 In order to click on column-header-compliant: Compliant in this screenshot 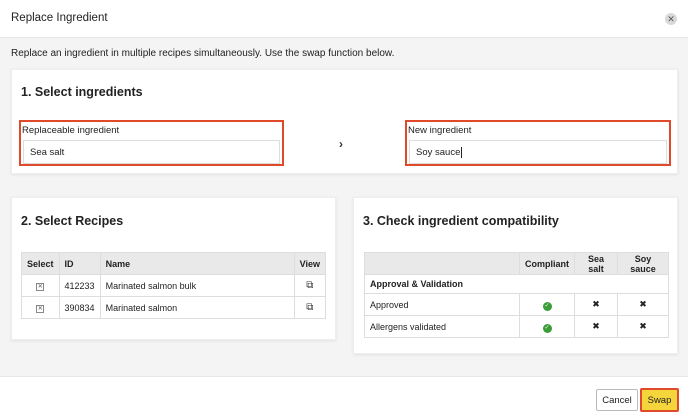, I will do `click(547, 263)`.